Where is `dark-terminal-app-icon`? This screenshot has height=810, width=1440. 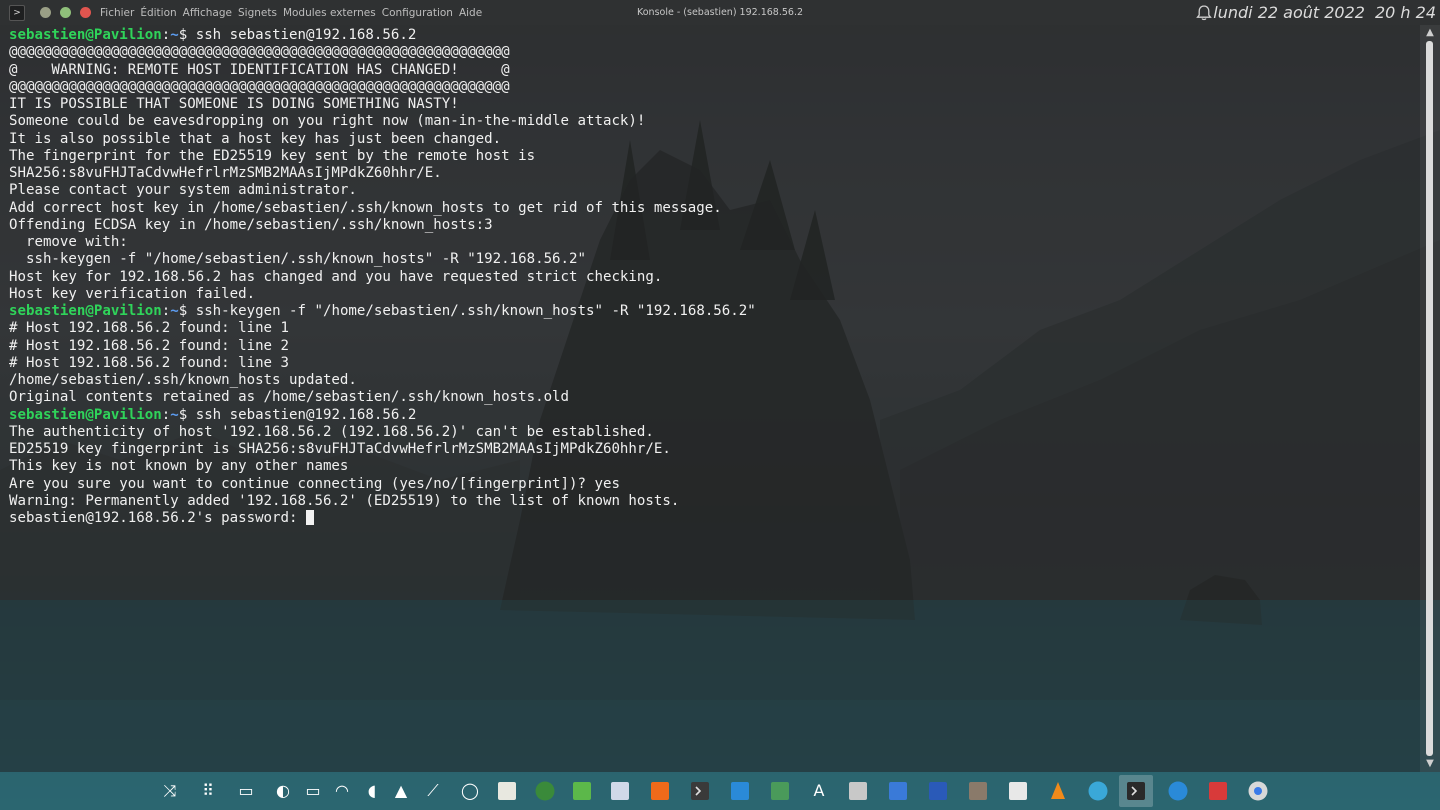 dark-terminal-app-icon is located at coordinates (700, 791).